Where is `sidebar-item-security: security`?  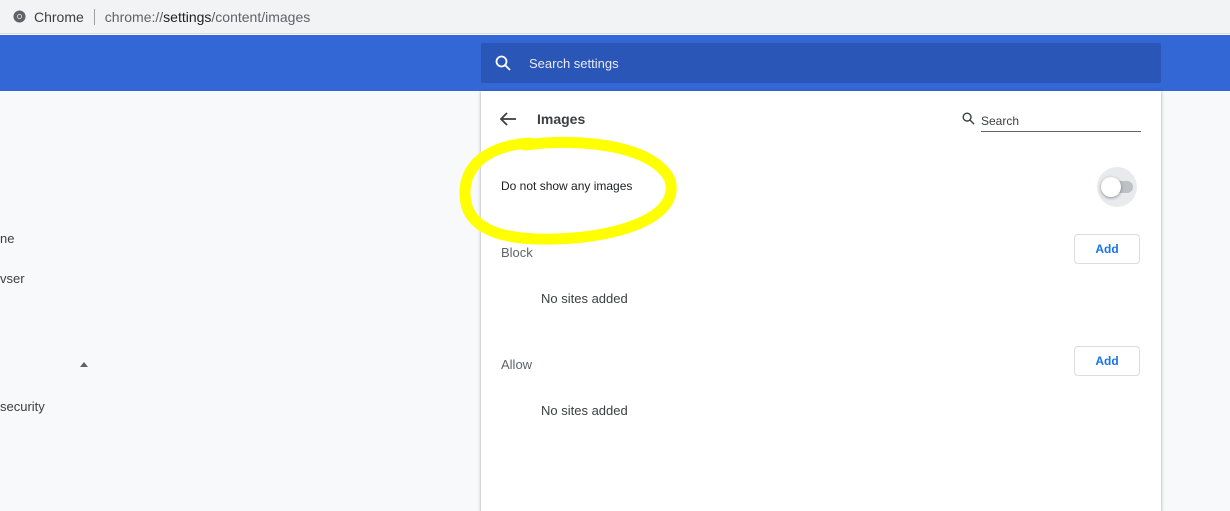
sidebar-item-security: security is located at coordinates (22, 406).